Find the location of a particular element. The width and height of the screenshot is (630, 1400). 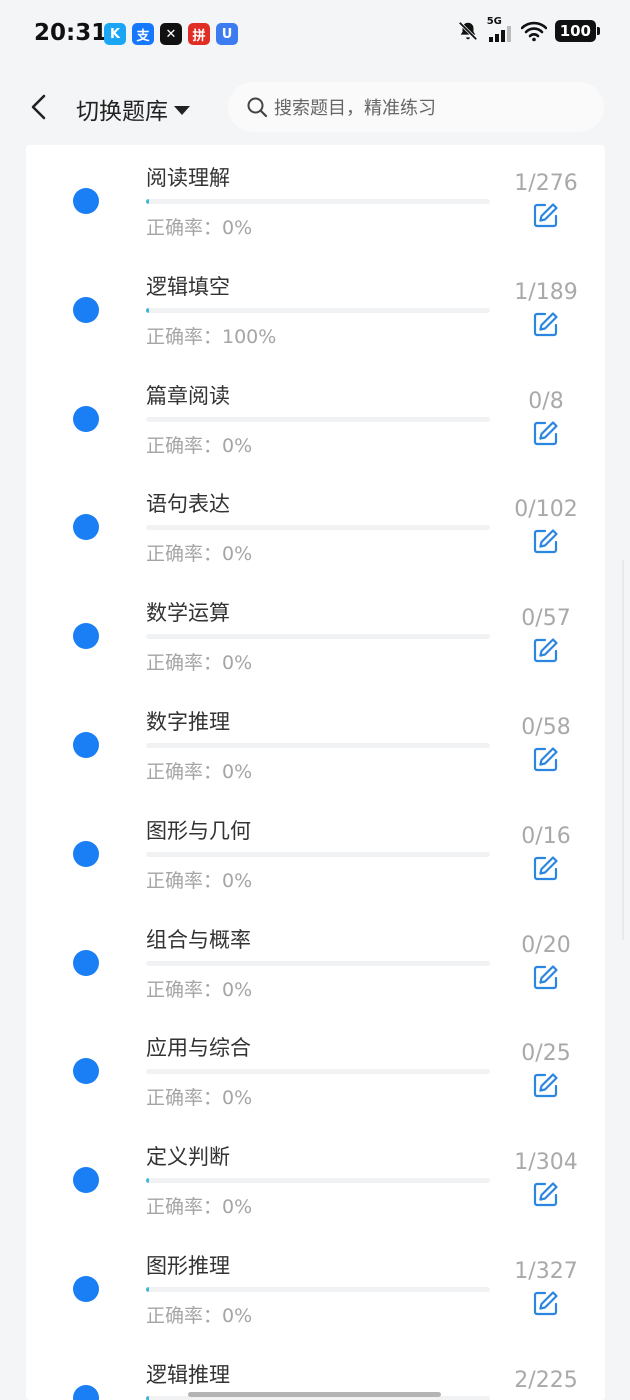

topic-title: 逻辑填空 is located at coordinates (188, 286).